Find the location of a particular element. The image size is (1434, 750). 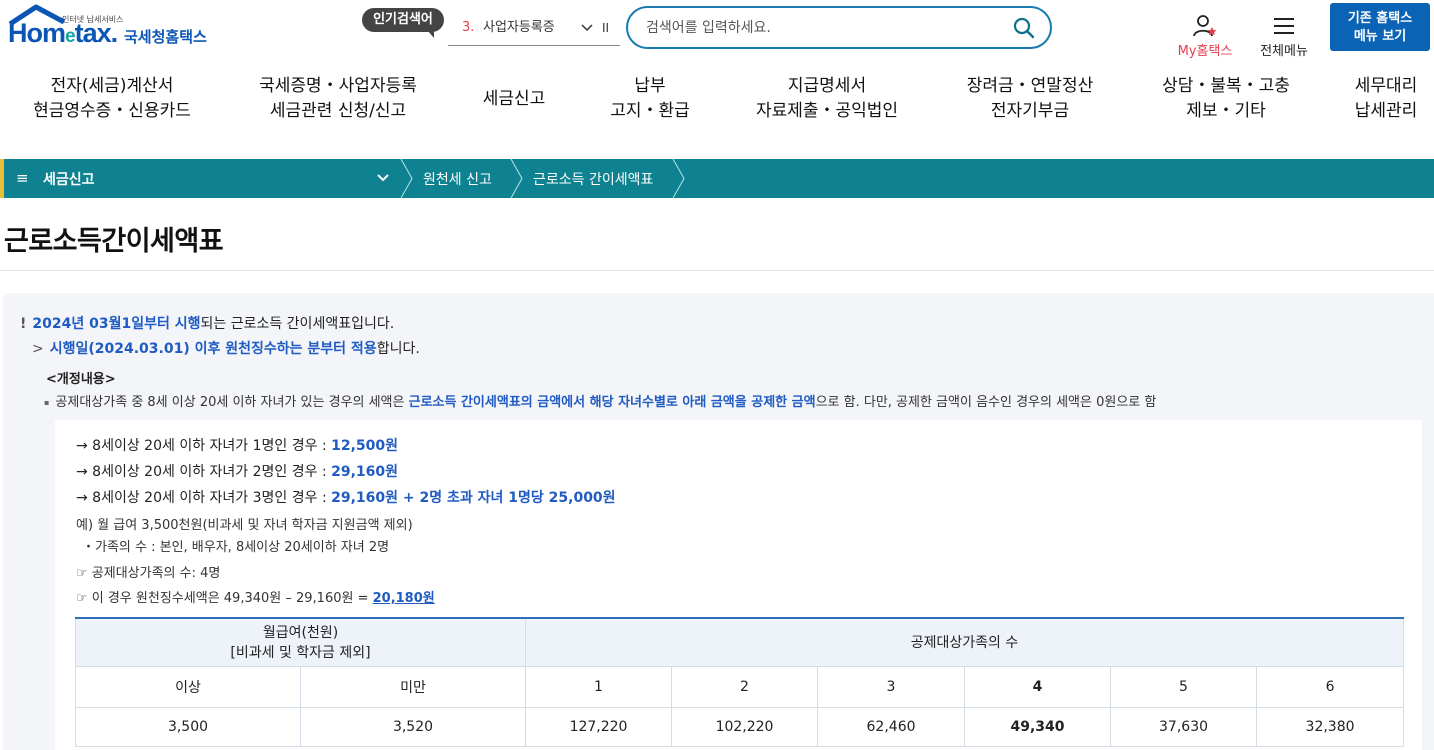

search-input is located at coordinates (826, 28).